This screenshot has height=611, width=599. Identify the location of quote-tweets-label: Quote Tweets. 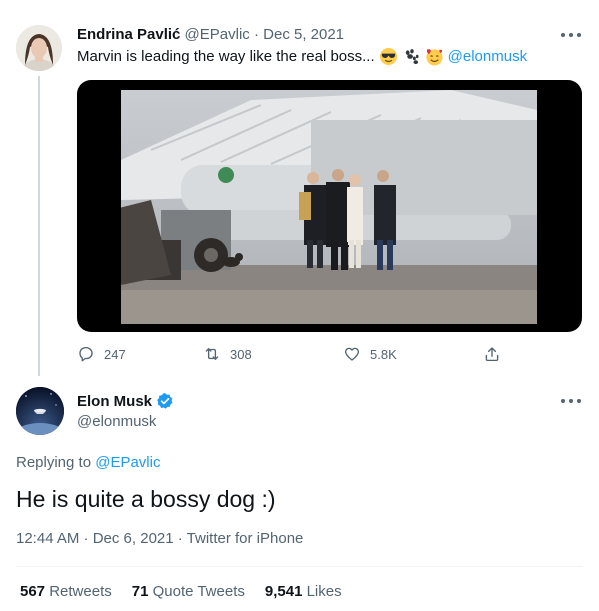
(198, 591).